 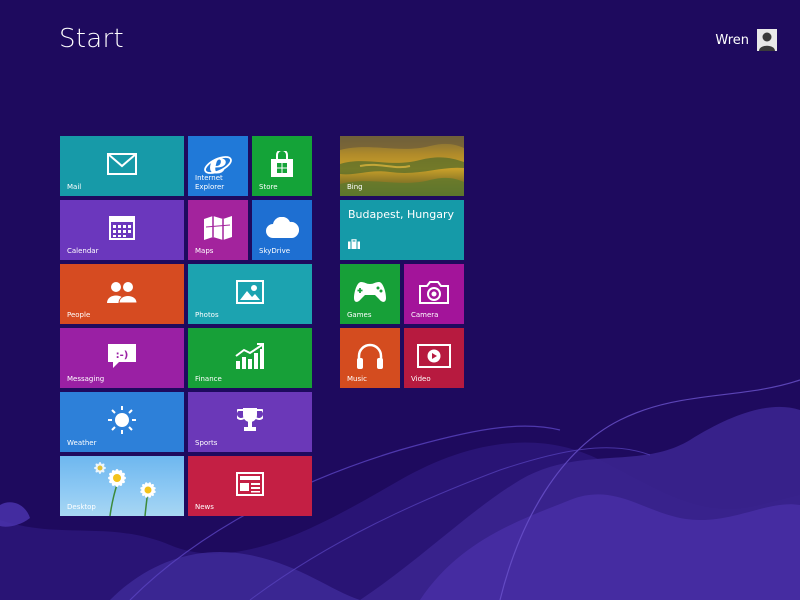 What do you see at coordinates (208, 379) in the screenshot?
I see `tile-label: Finance` at bounding box center [208, 379].